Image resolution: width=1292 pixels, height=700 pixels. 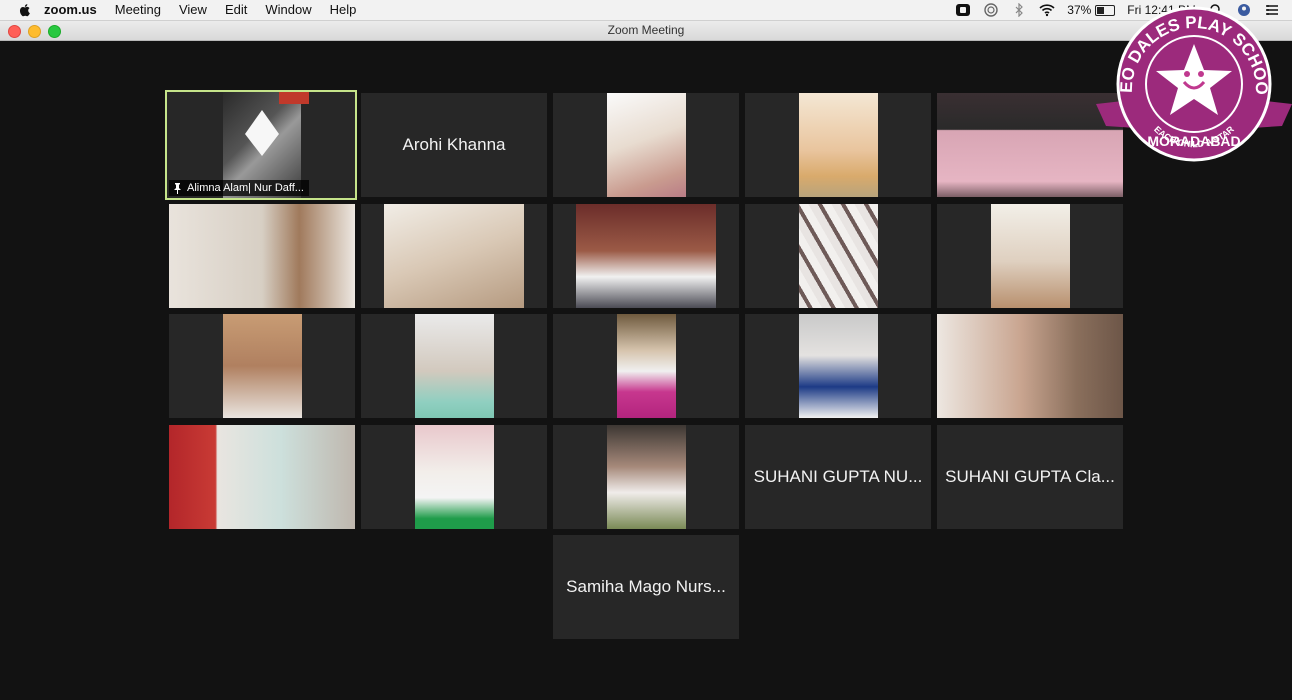 What do you see at coordinates (963, 10) in the screenshot?
I see `screen-share-icon` at bounding box center [963, 10].